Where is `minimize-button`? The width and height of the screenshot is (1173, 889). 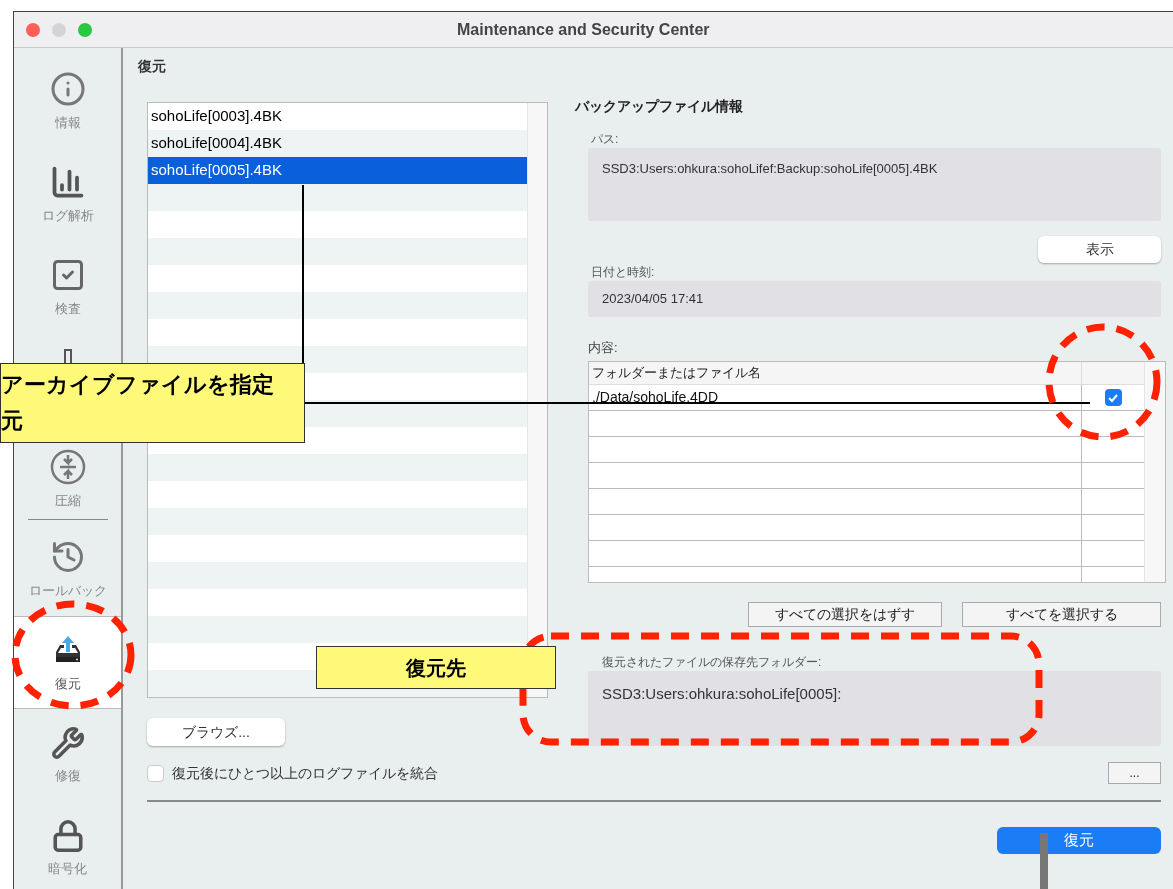 minimize-button is located at coordinates (59, 29).